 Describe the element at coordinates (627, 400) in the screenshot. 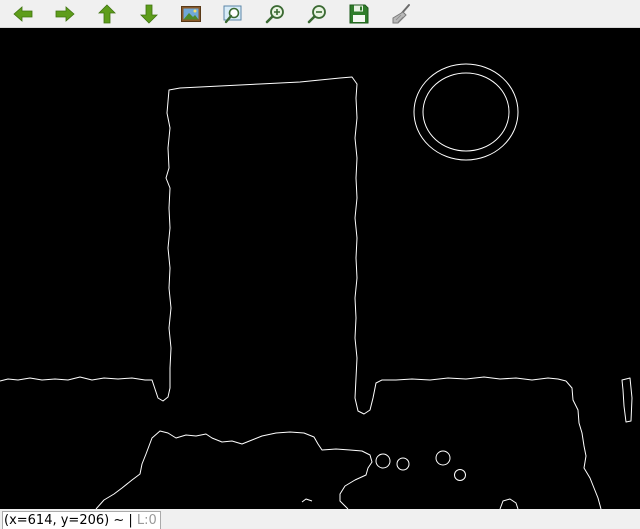

I see `edge-contour-post` at that location.